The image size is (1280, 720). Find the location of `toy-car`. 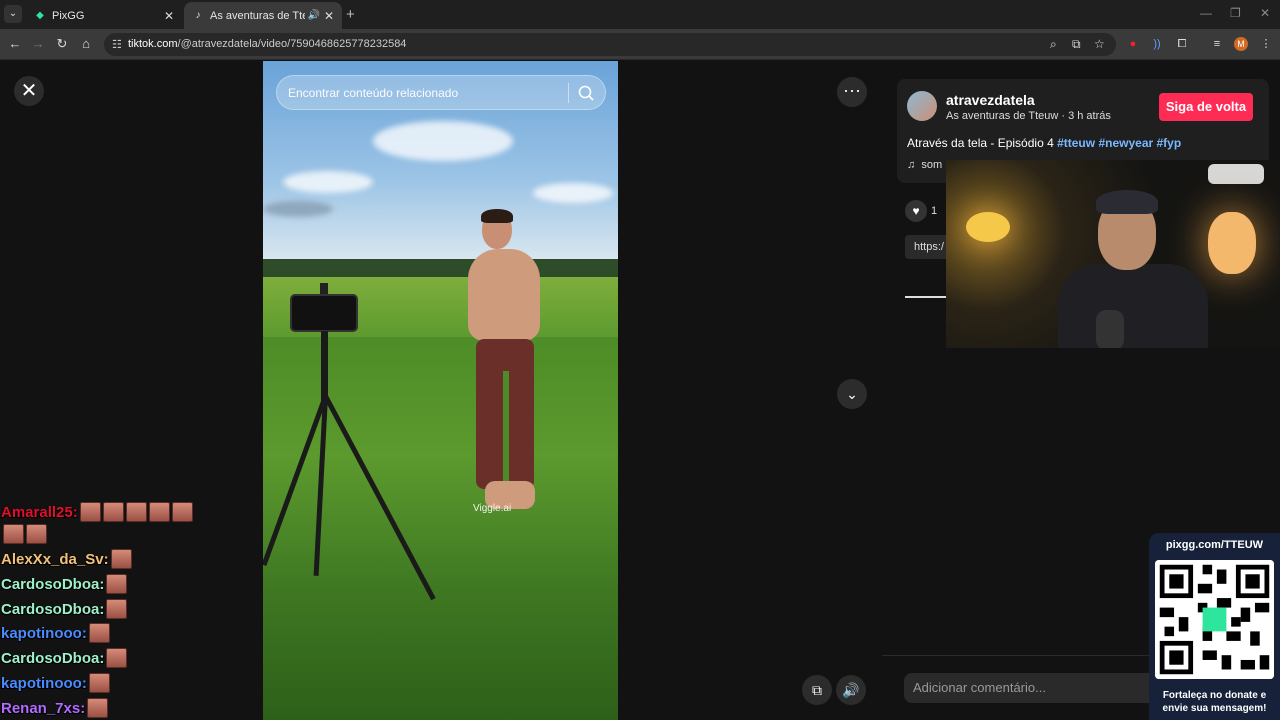

toy-car is located at coordinates (1236, 174).